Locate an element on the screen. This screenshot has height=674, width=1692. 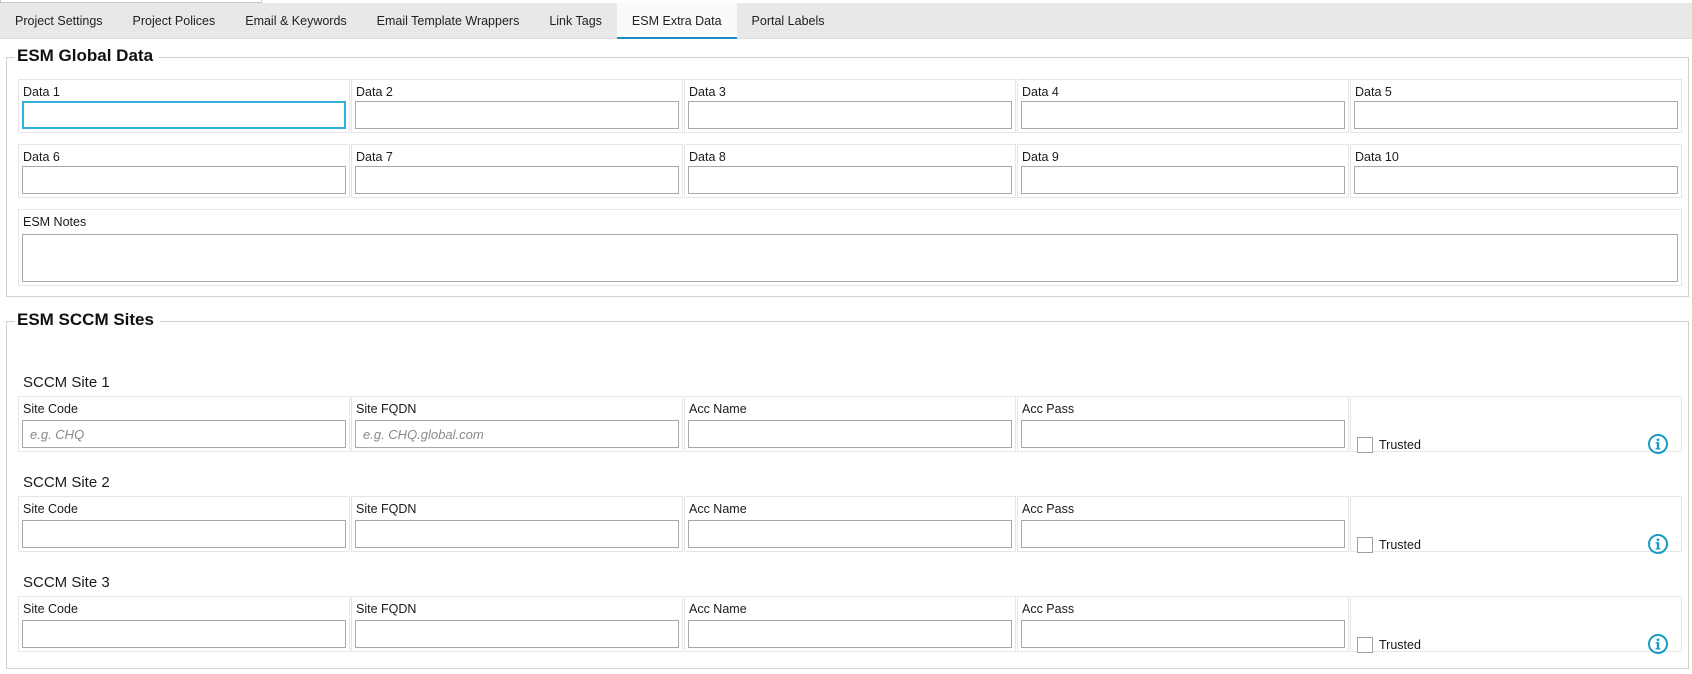
data-8-cell: Data 8 is located at coordinates (850, 171).